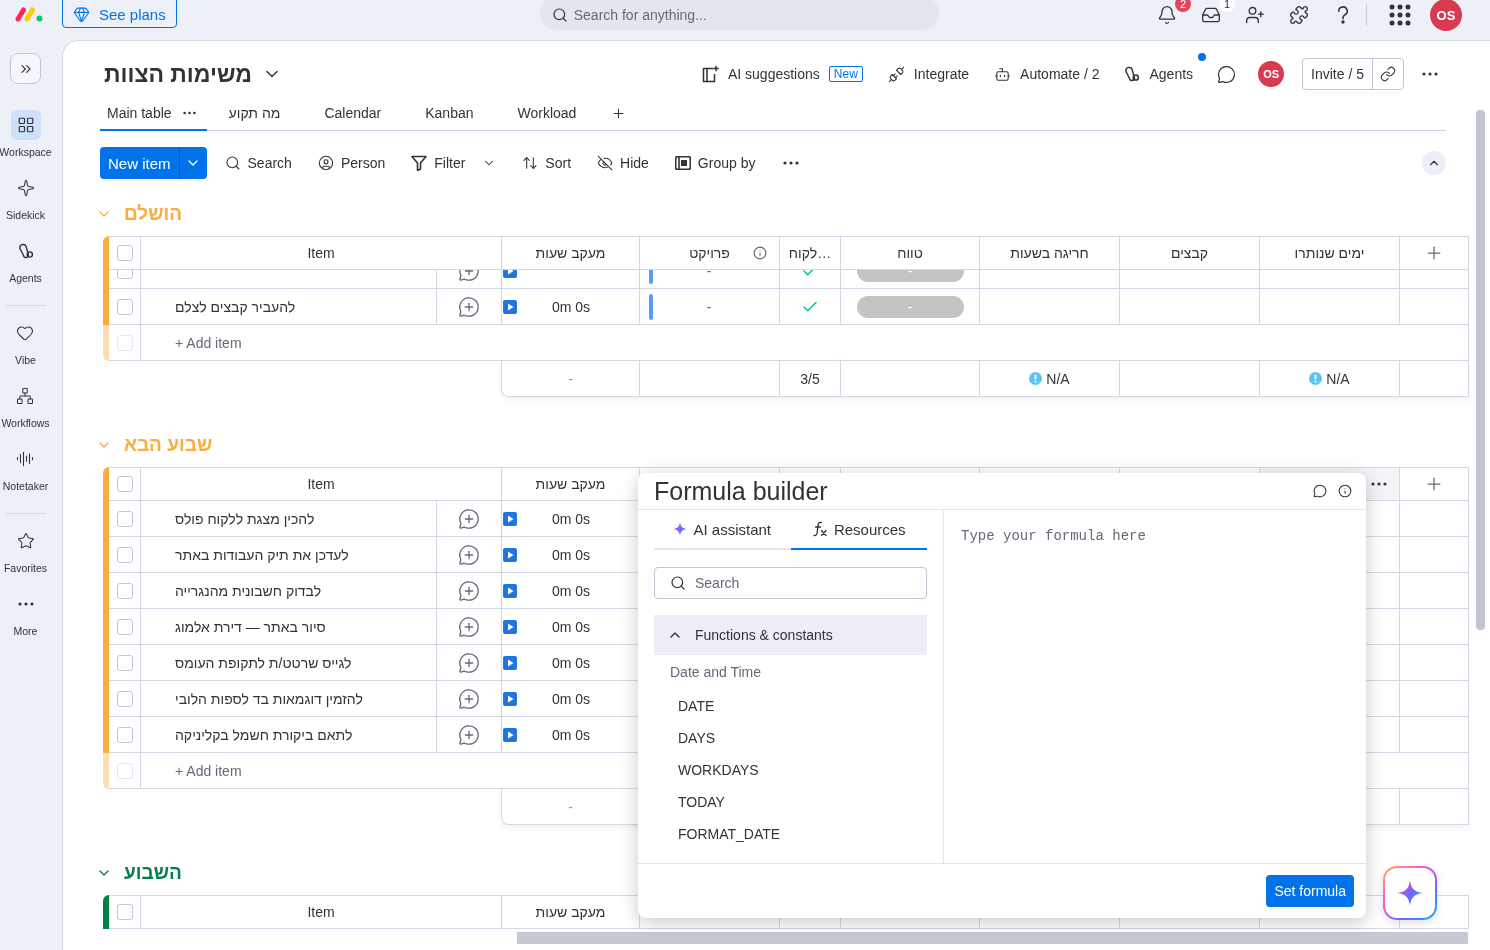 The image size is (1490, 950). I want to click on column-header: חריגה בשעות, so click(1049, 253).